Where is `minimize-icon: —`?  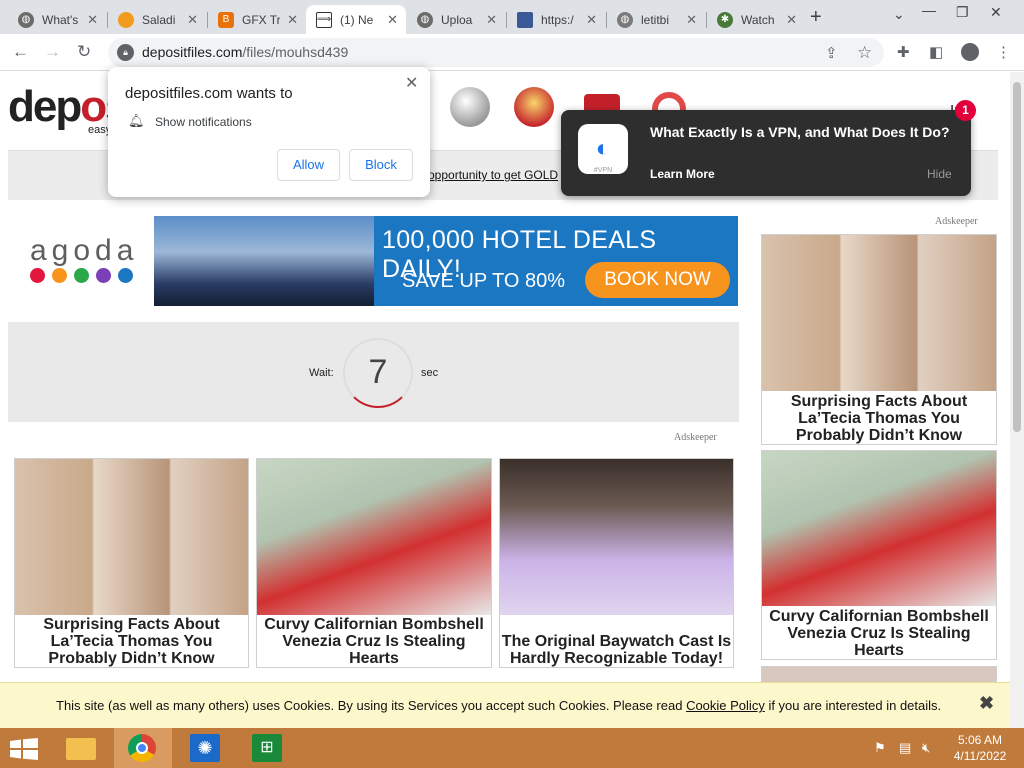
minimize-icon: — is located at coordinates (929, 10).